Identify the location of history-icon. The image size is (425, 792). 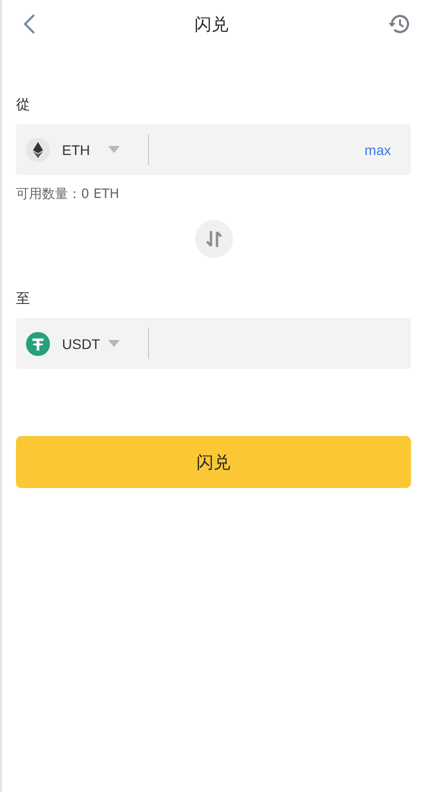
(399, 24).